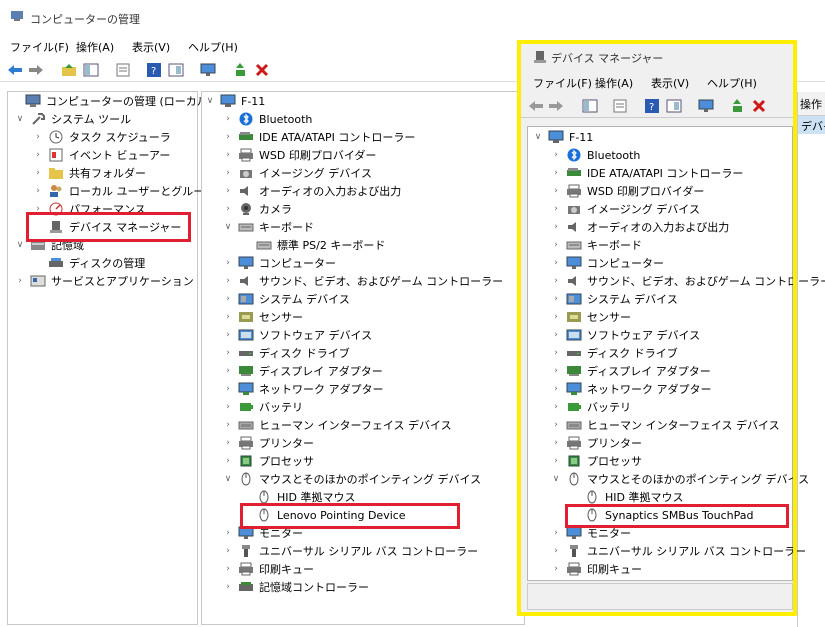  I want to click on device-tree-item: › ユニバーサル シリアル バス コントローラー, so click(350, 551).